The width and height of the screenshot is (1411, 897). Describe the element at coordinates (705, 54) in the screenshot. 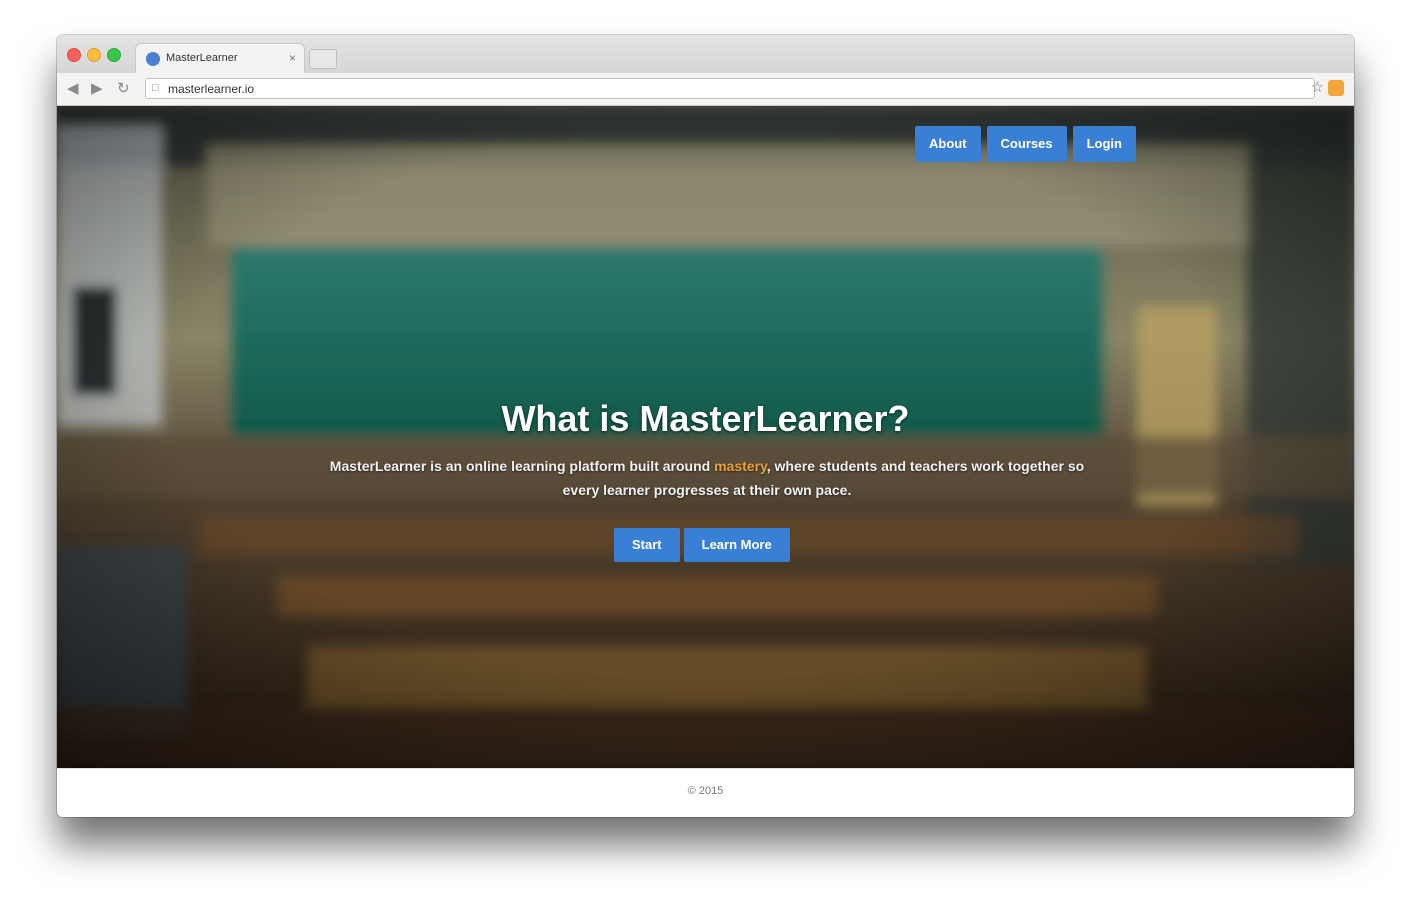

I see `tab-strip: MasterLearner ×` at that location.